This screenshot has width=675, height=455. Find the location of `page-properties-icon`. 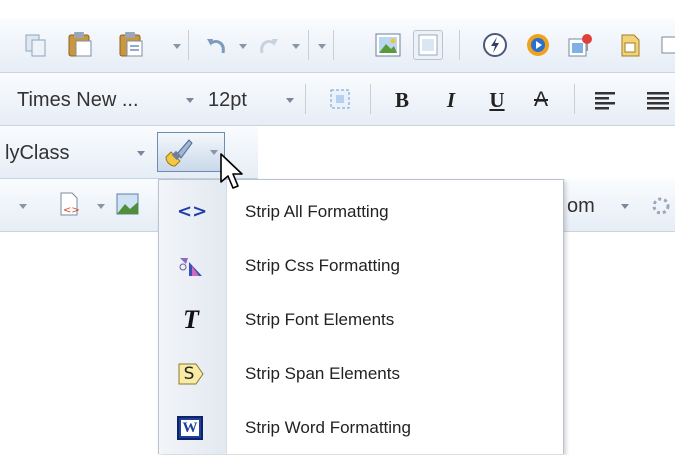

page-properties-icon is located at coordinates (630, 45).